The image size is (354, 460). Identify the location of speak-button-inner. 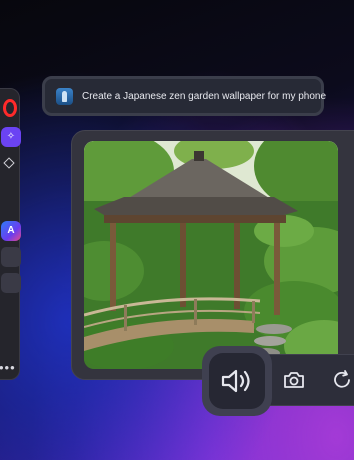
(237, 381).